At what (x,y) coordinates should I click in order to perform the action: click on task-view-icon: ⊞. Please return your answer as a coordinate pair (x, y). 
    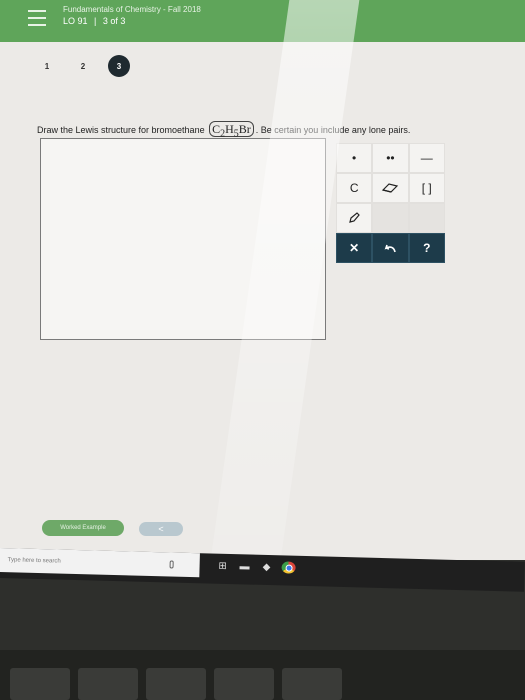
    Looking at the image, I should click on (222, 566).